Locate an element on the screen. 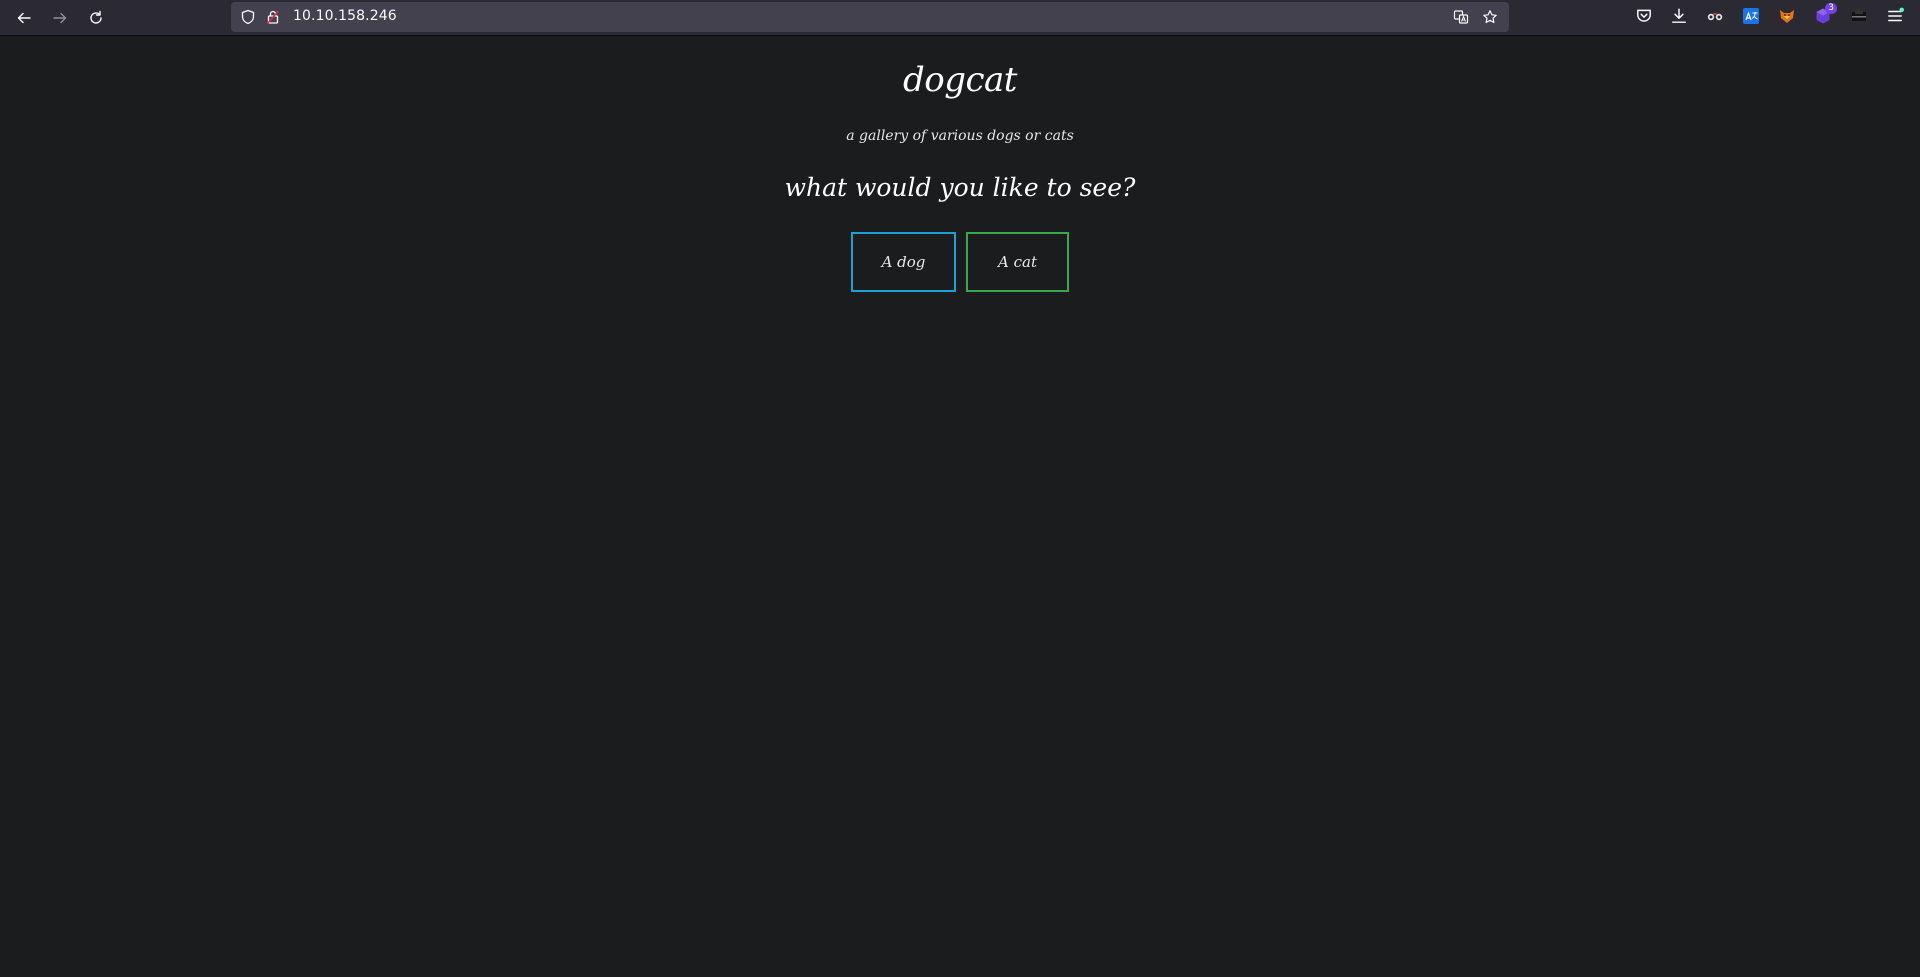  choice-buttons: A dog A cat is located at coordinates (960, 262).